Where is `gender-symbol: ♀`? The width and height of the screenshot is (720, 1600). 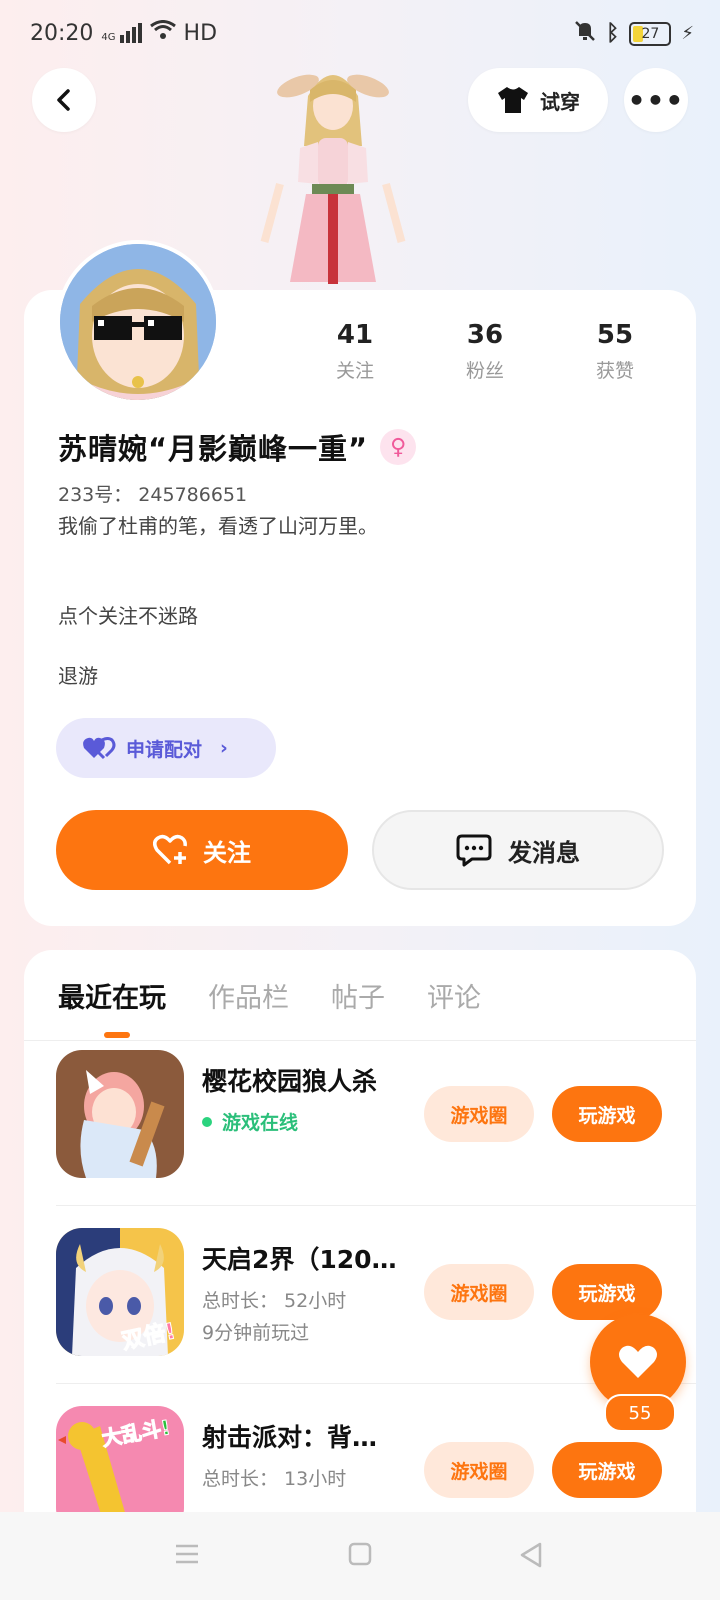 gender-symbol: ♀ is located at coordinates (398, 447).